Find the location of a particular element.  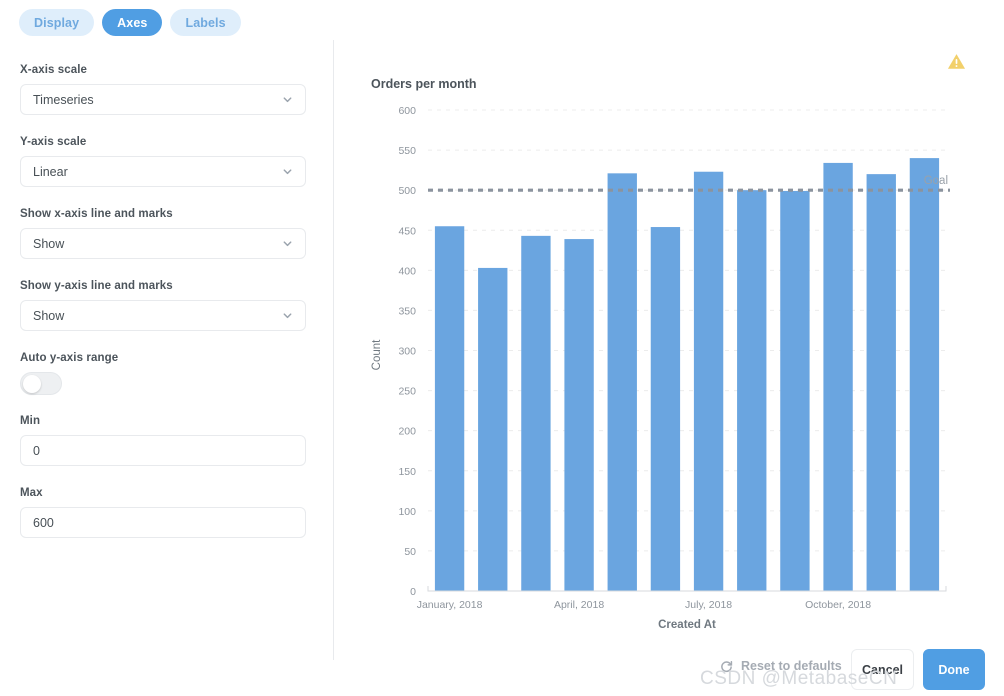

y-axis-tick-label: 250 is located at coordinates (407, 392).